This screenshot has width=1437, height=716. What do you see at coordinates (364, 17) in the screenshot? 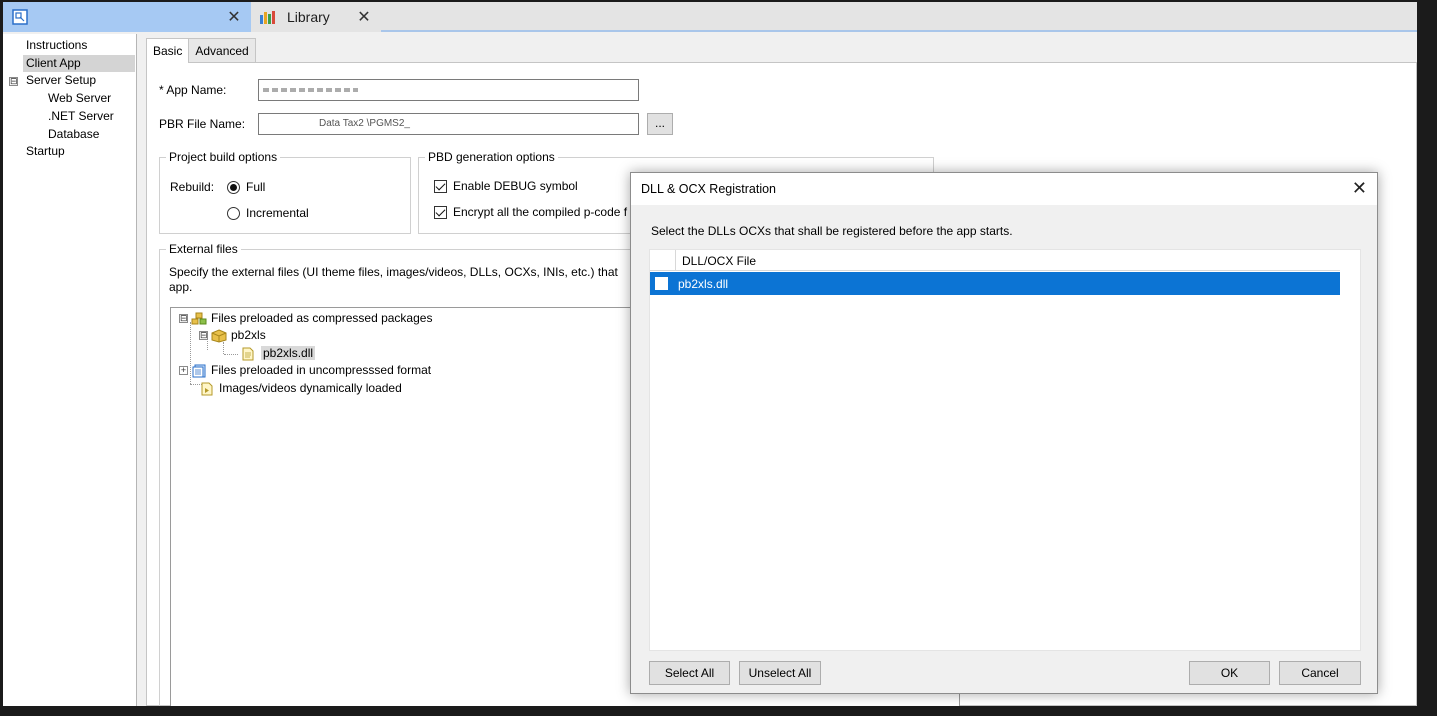
I see `tab-library-close-icon: ✕` at bounding box center [364, 17].